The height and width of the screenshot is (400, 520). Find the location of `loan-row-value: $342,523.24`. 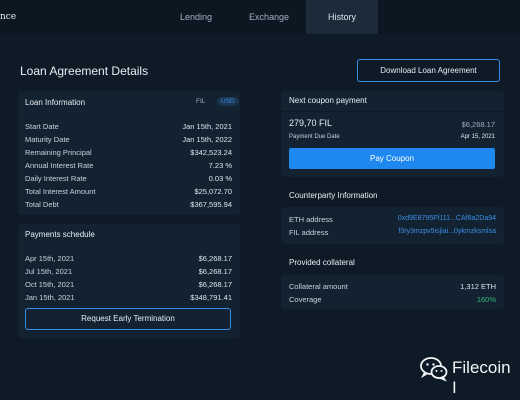

loan-row-value: $342,523.24 is located at coordinates (211, 152).